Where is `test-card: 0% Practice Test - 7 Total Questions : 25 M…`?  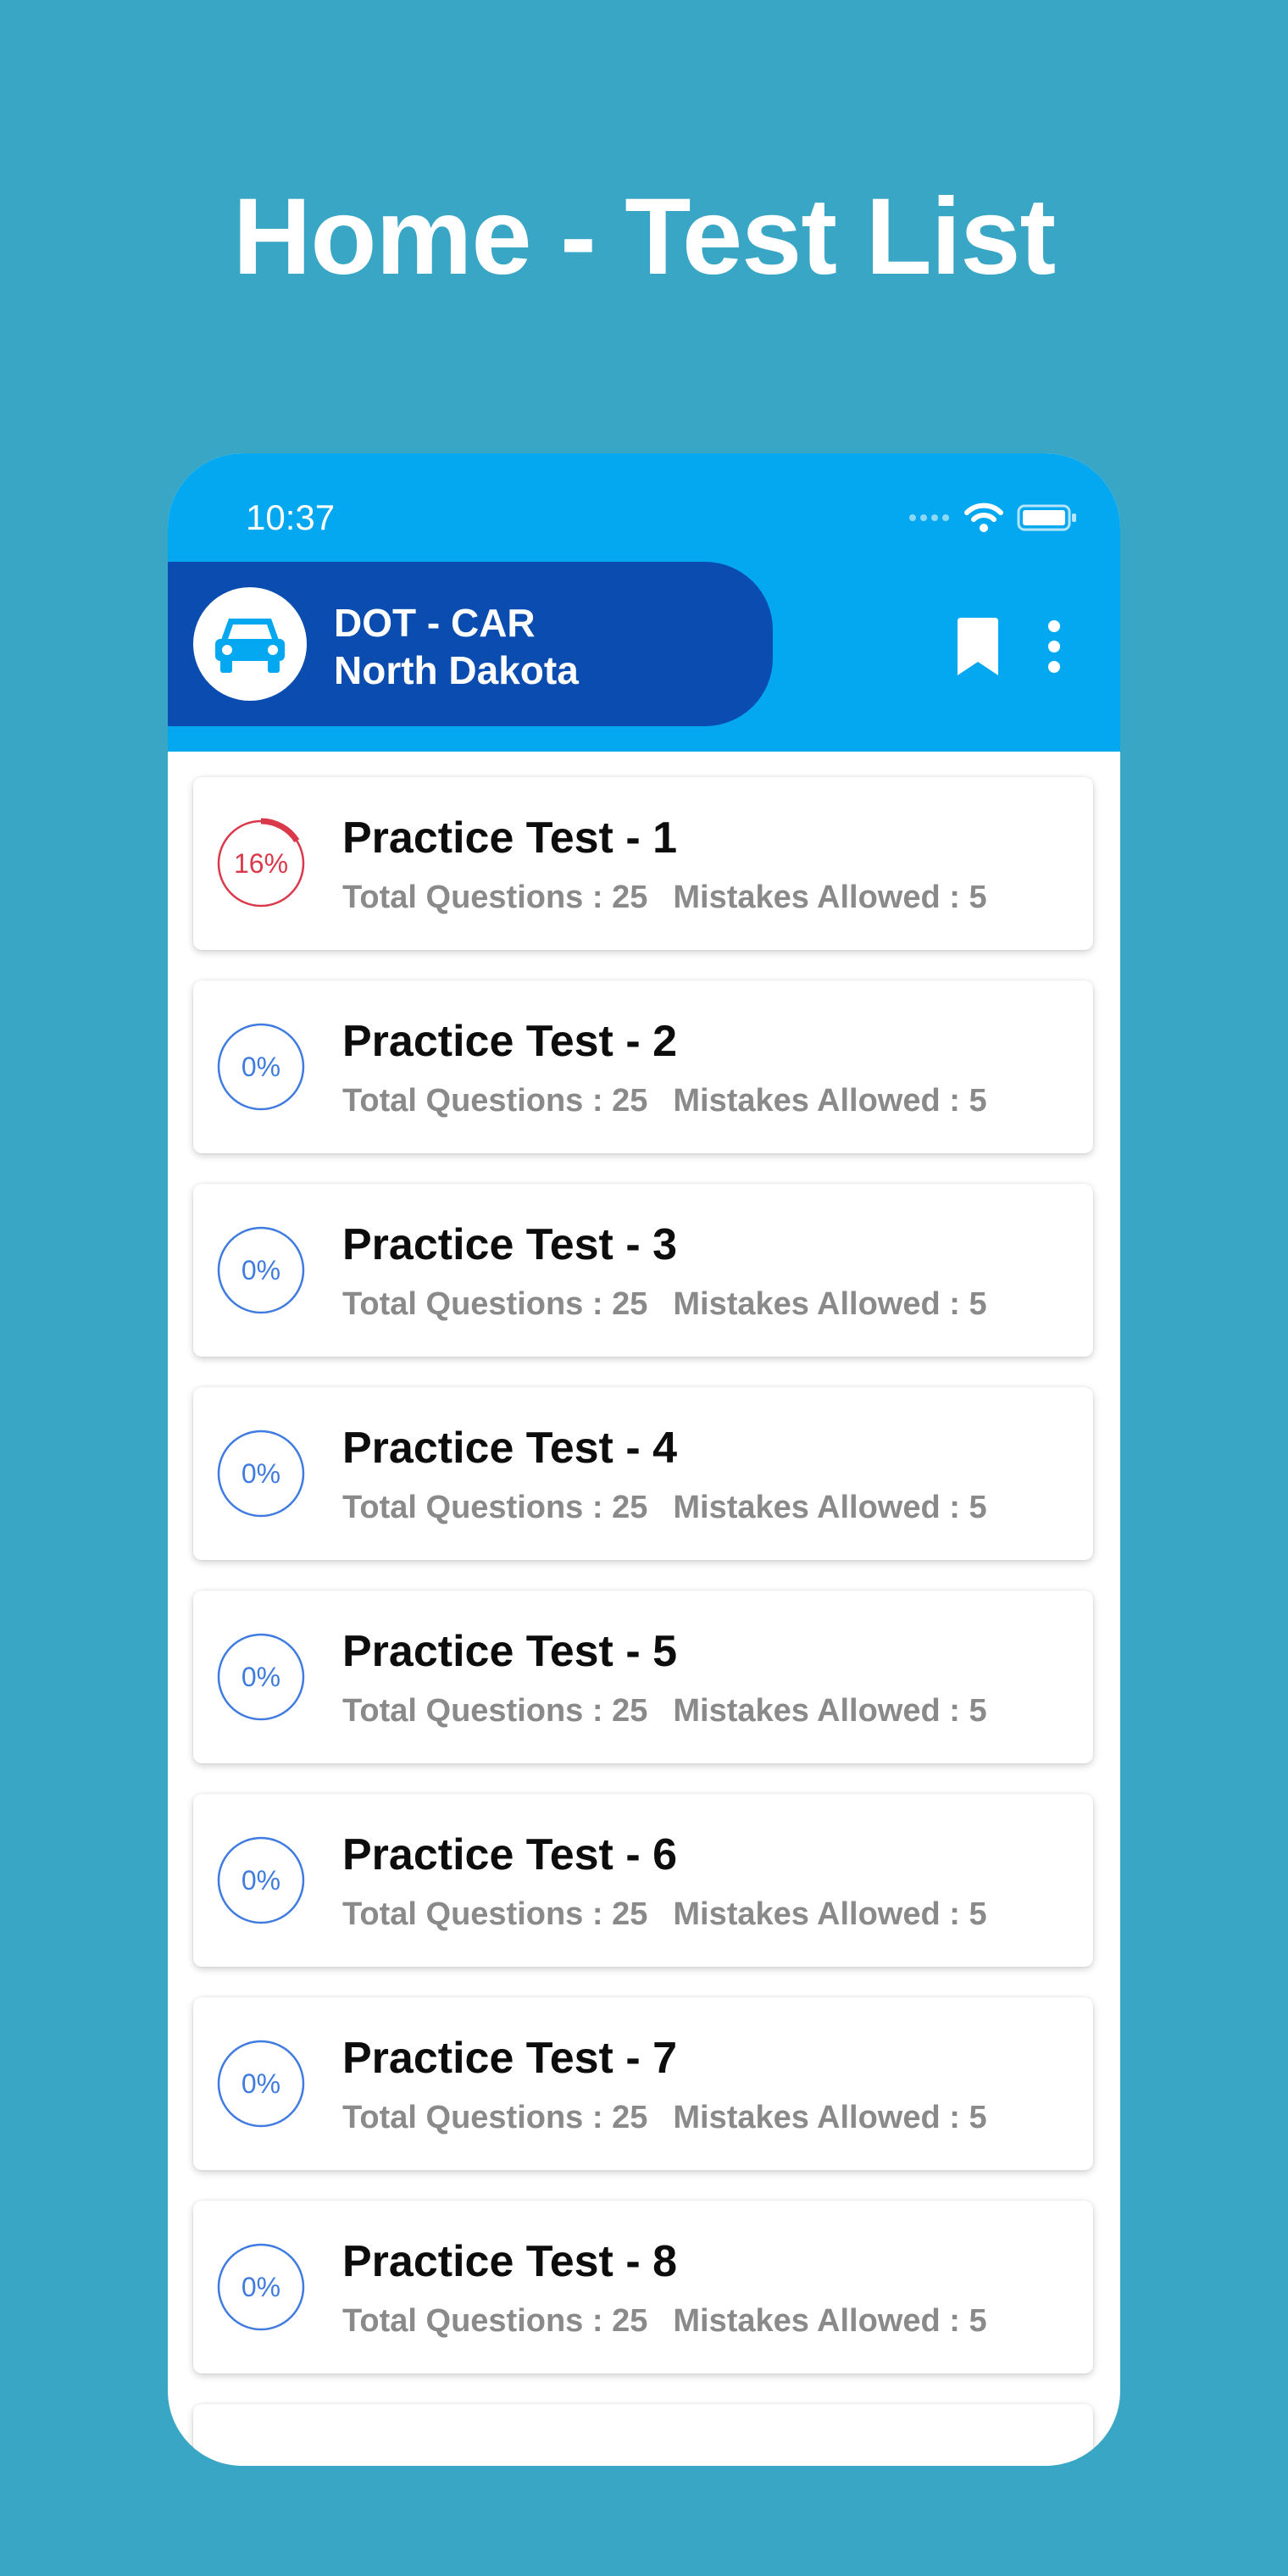
test-card: 0% Practice Test - 7 Total Questions : 25 M… is located at coordinates (643, 2083).